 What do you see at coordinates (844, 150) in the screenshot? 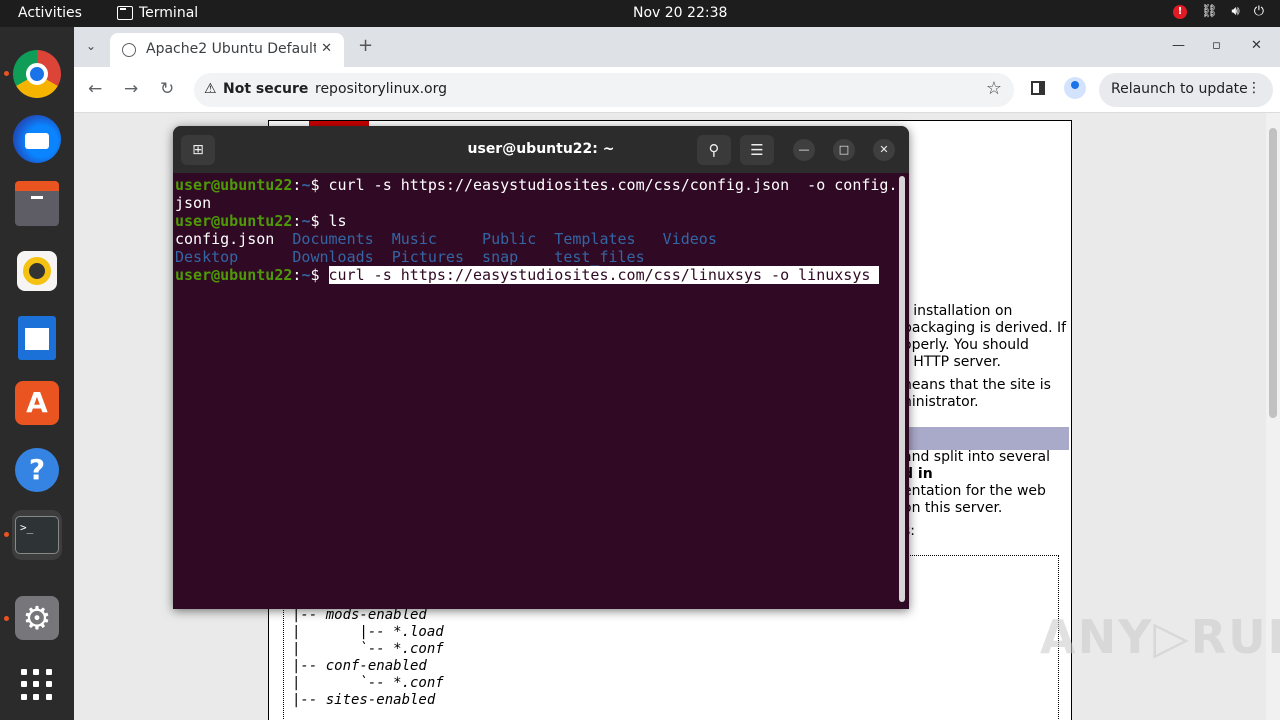
I see `maximize-icon: □` at bounding box center [844, 150].